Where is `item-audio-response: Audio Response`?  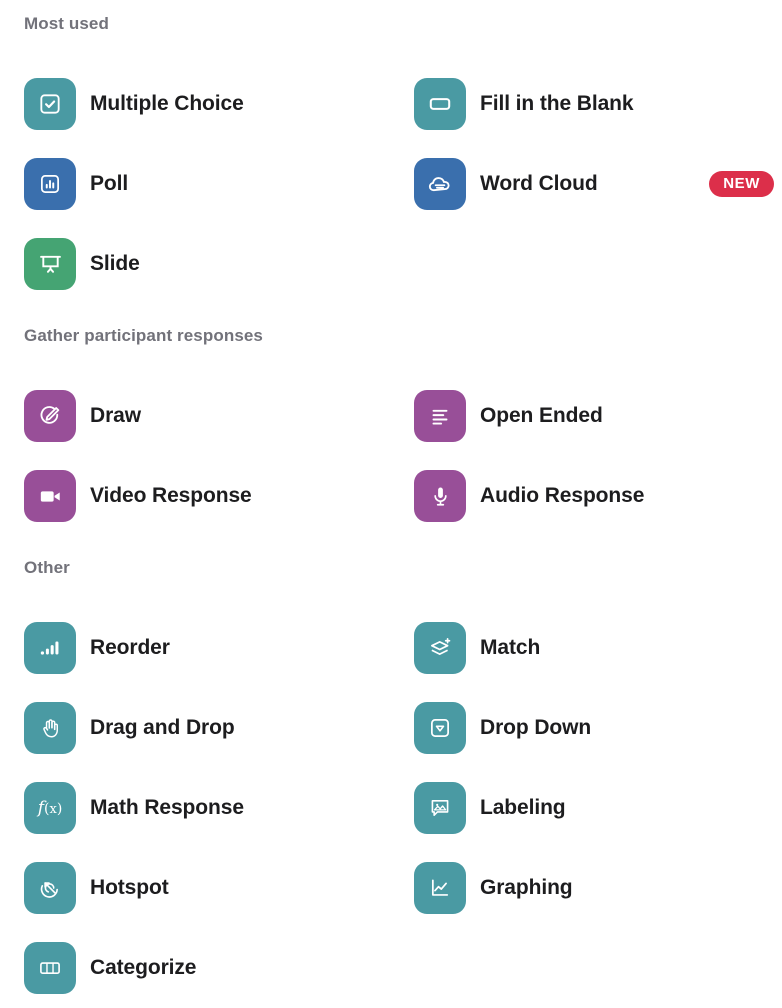 item-audio-response: Audio Response is located at coordinates (585, 496).